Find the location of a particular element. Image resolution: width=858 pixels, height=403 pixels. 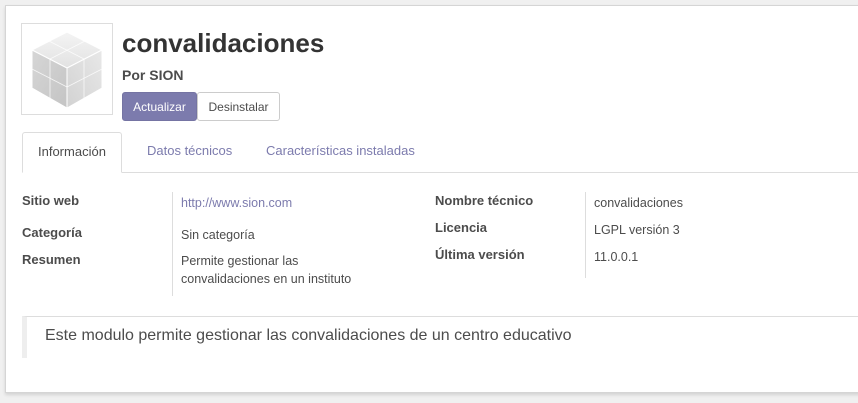

category-value: Sin categoría is located at coordinates (218, 235).